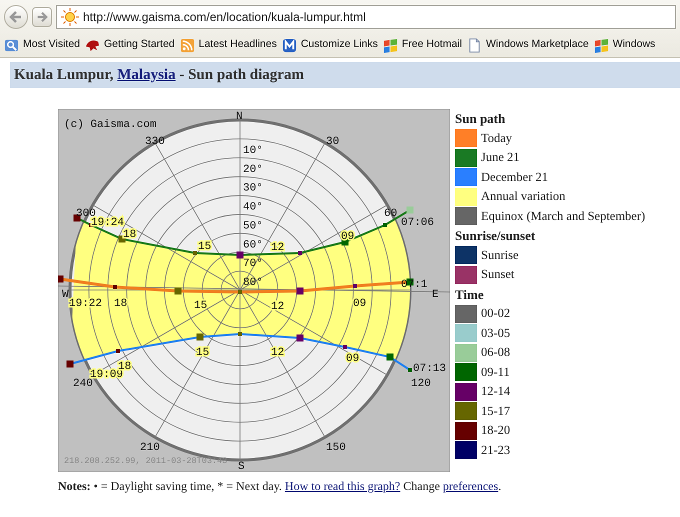 The image size is (680, 517). I want to click on bookmark-link: Customize Links, so click(330, 45).